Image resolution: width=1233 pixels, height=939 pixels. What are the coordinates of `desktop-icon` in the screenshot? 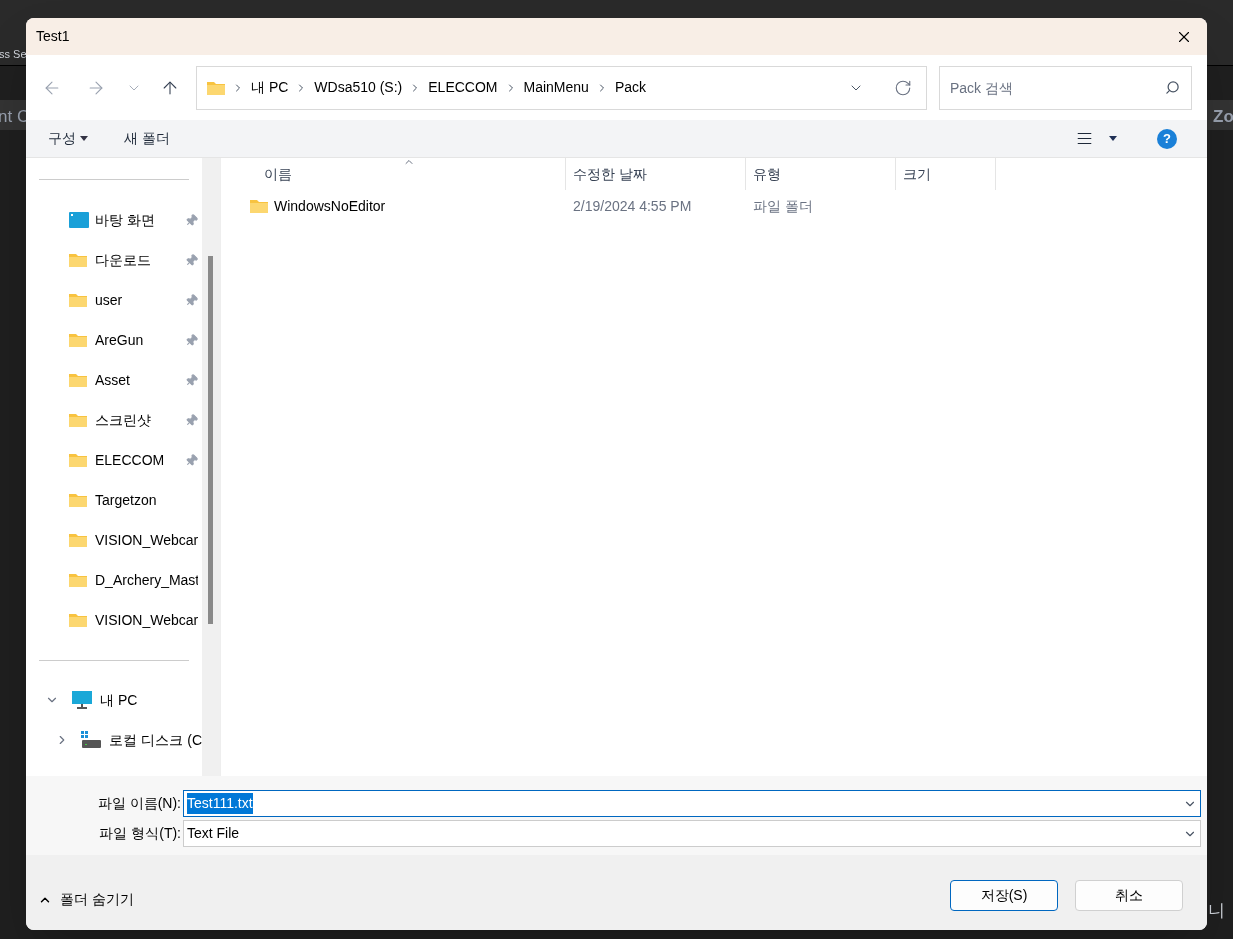 It's located at (79, 220).